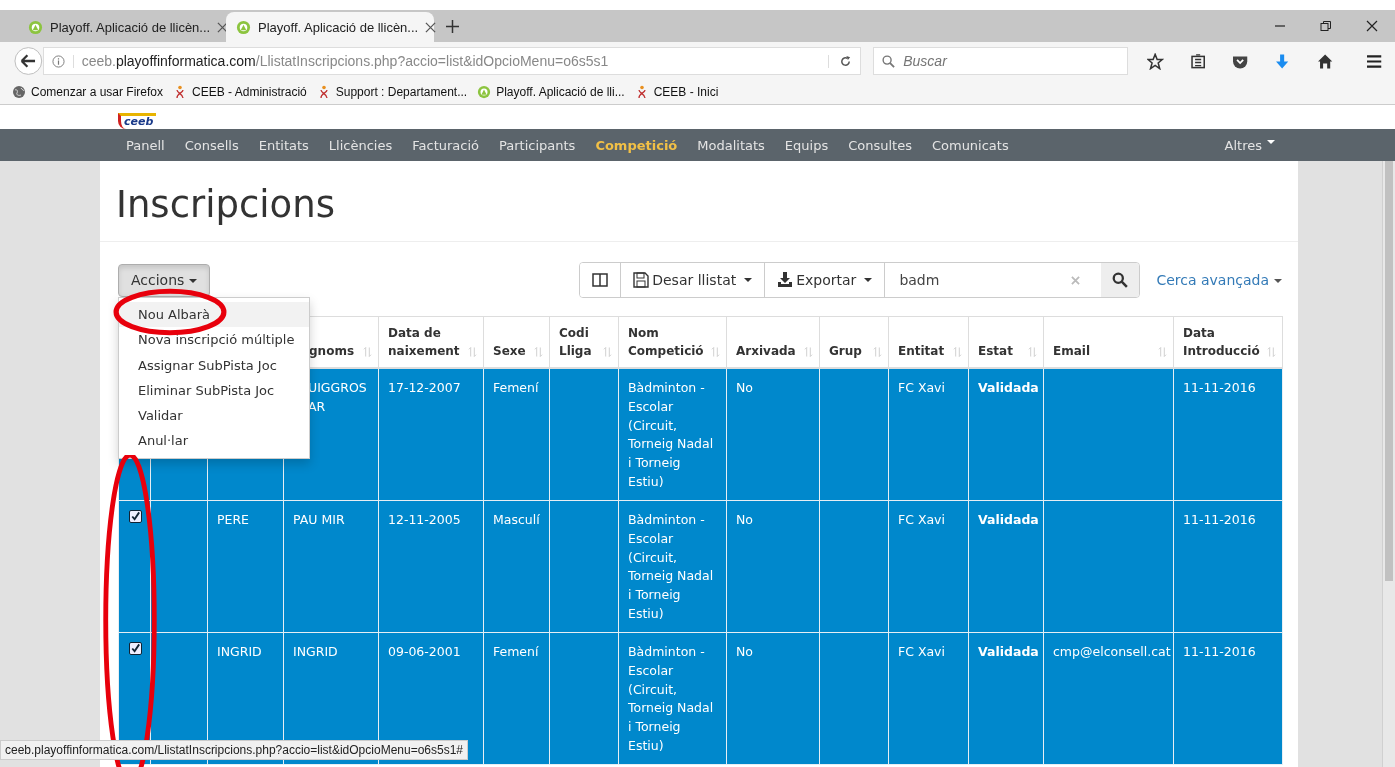  Describe the element at coordinates (226, 205) in the screenshot. I see `page-title: Inscripcions` at that location.